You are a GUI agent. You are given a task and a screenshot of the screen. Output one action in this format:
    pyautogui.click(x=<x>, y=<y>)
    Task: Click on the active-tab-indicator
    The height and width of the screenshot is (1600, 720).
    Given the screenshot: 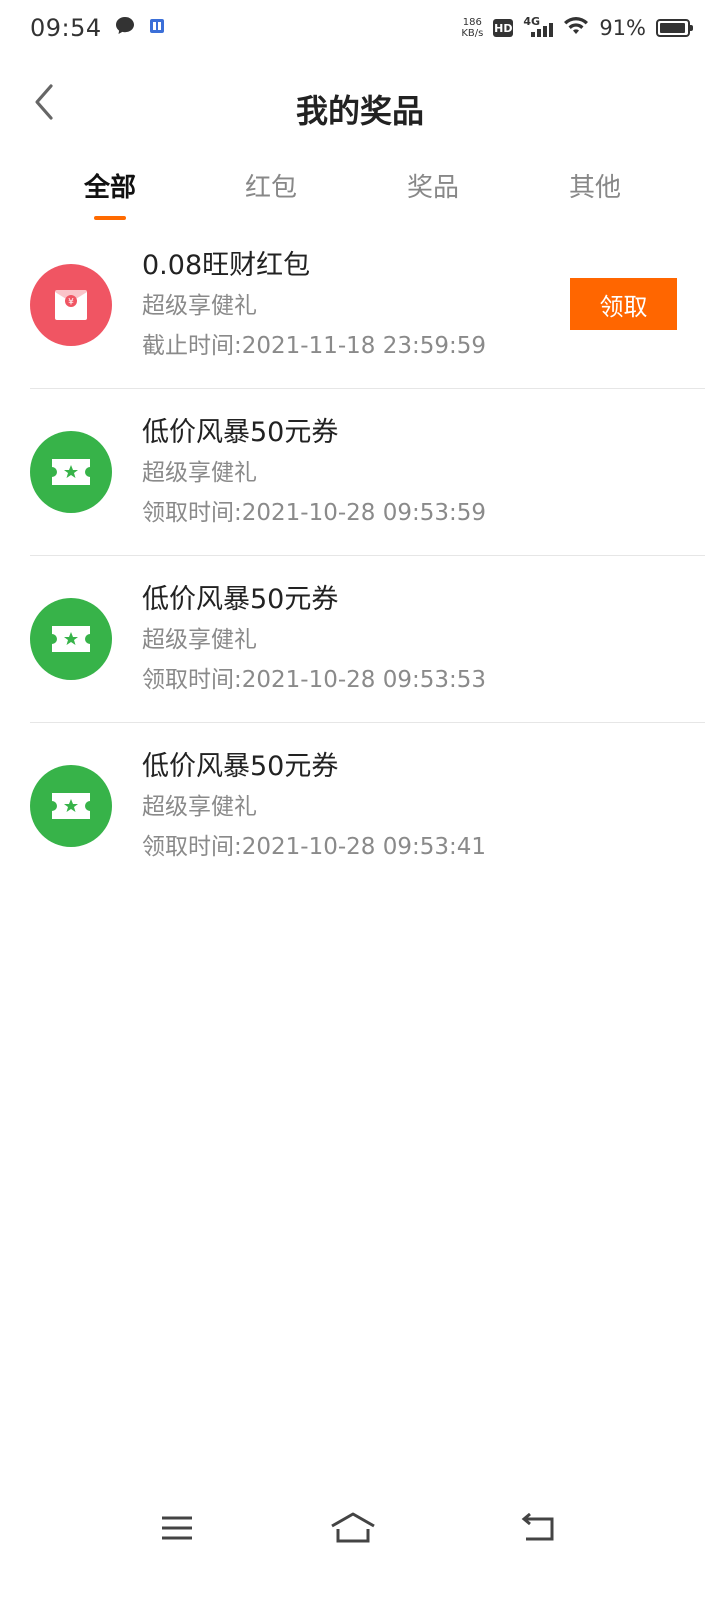 What is the action you would take?
    pyautogui.click(x=110, y=218)
    